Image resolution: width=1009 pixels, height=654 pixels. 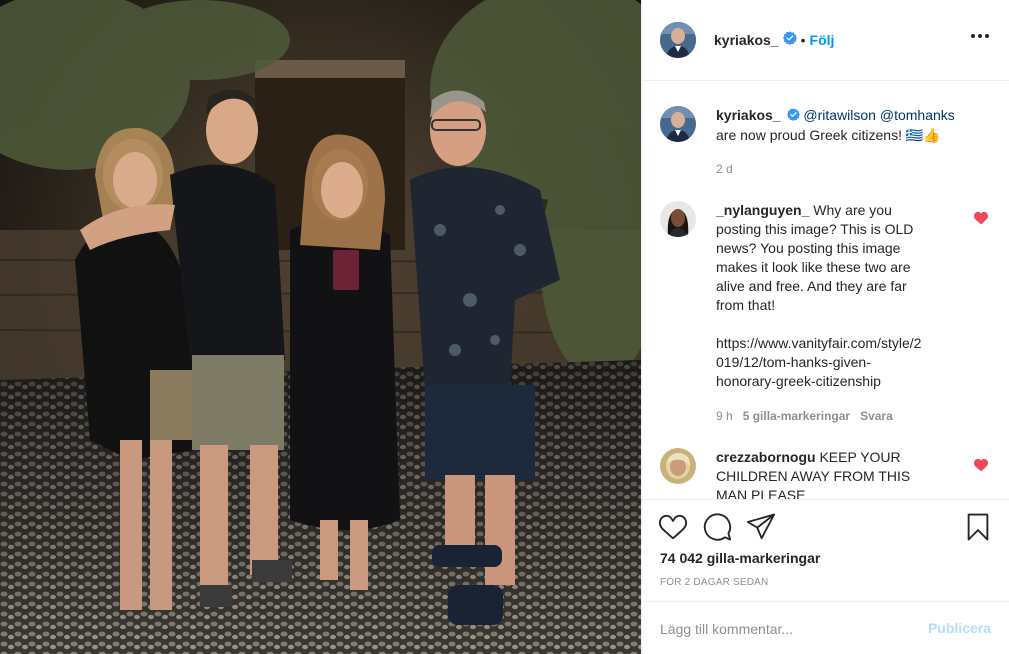 What do you see at coordinates (785, 628) in the screenshot?
I see `comment-input` at bounding box center [785, 628].